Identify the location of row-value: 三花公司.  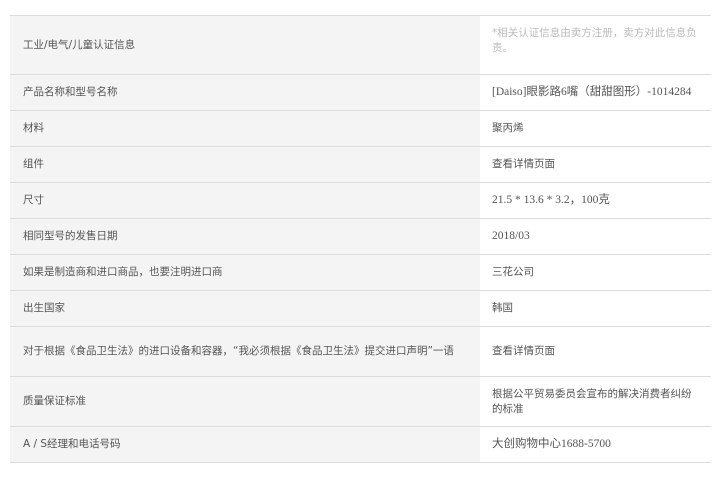
(595, 272).